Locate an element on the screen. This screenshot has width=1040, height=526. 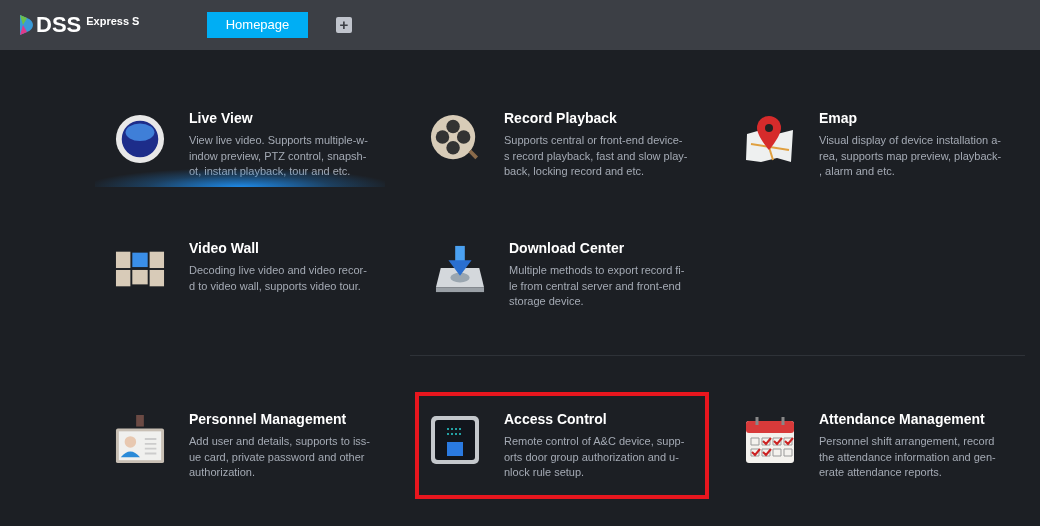
highlight-frame: Access Control Remote control of A&C device, supp- orts door group authorization and u- nlock rule setup. is located at coordinates (562, 445).